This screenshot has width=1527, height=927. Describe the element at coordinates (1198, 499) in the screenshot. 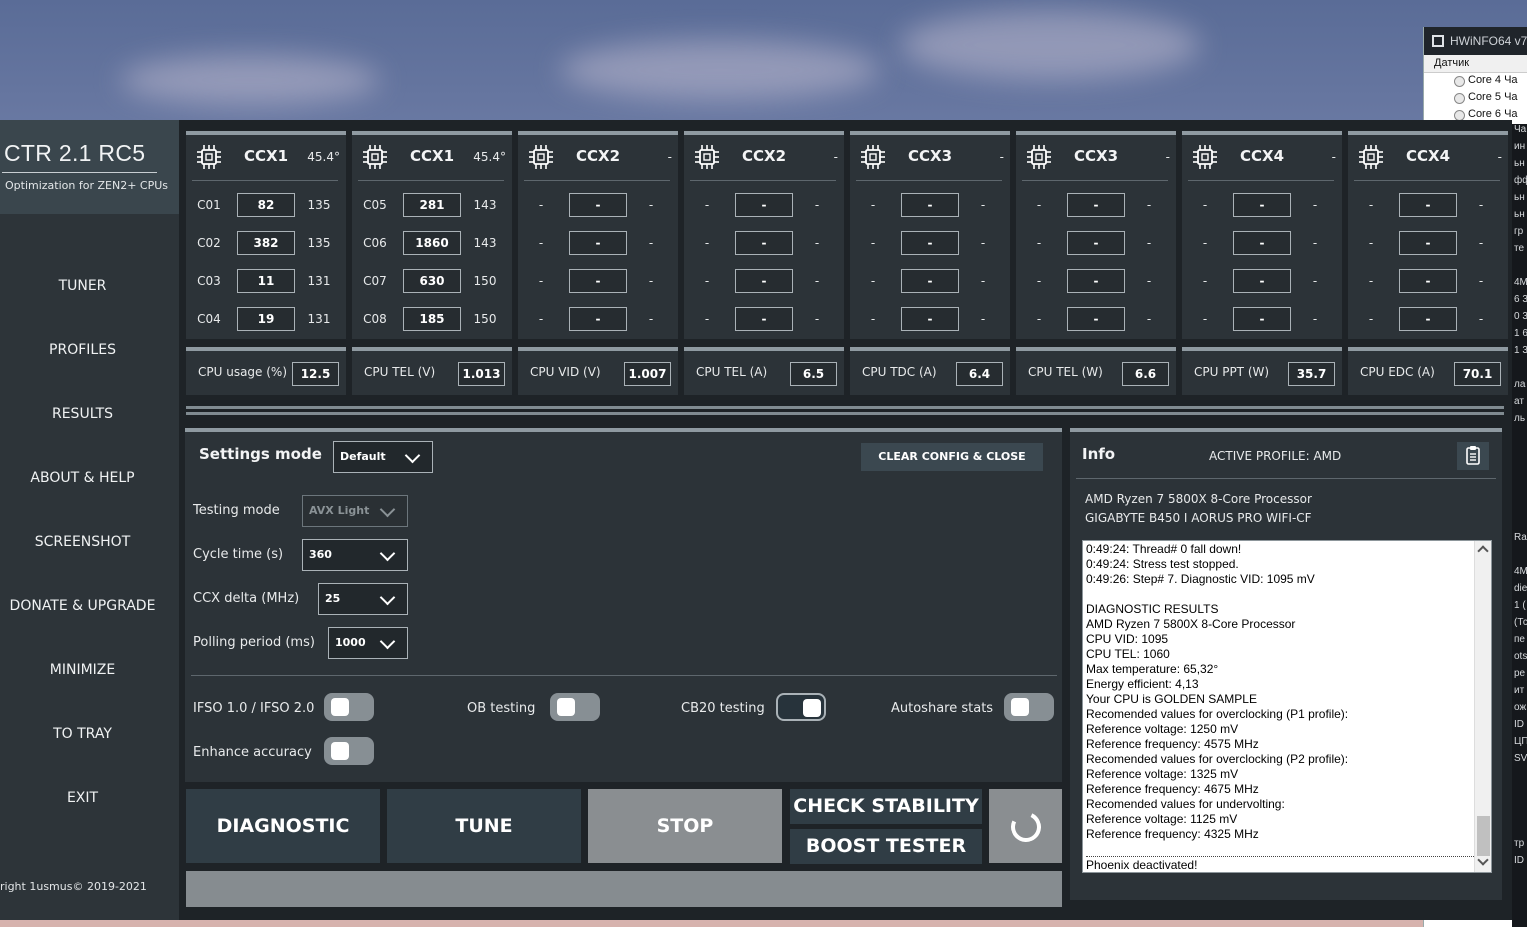

I see `cpu-name: AMD Ryzen 7 5800X 8-Core Processor` at that location.